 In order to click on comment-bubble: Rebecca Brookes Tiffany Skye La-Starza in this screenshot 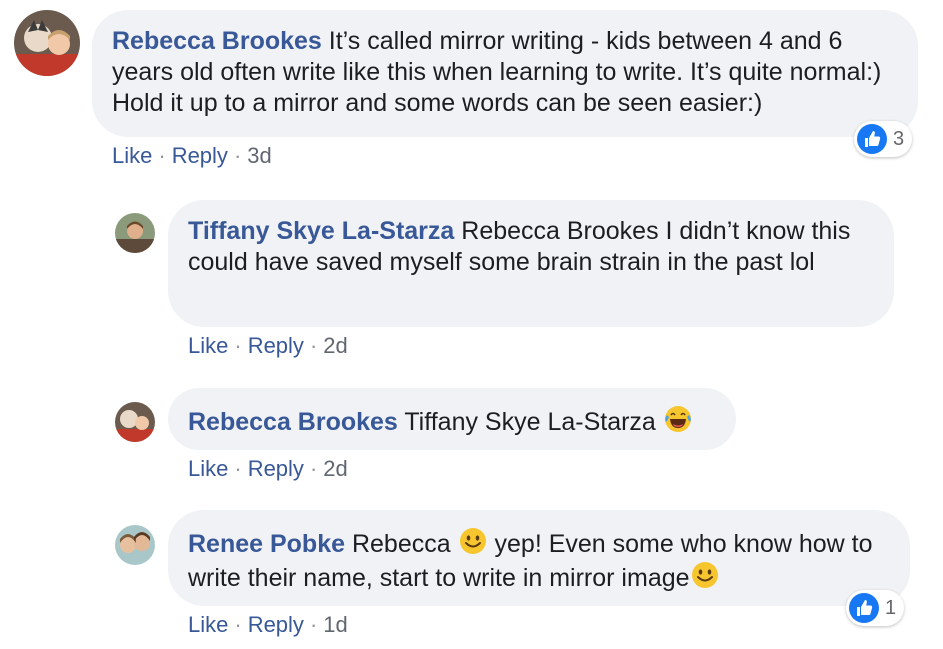, I will do `click(452, 419)`.